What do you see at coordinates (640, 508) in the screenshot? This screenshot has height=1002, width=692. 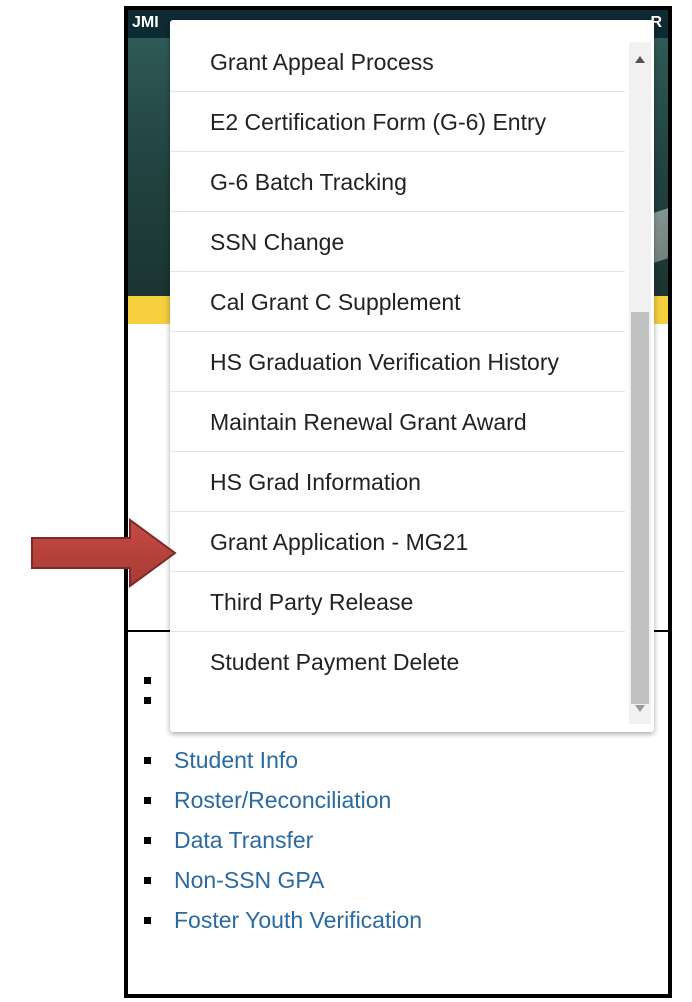 I see `scrollbar-thumb` at bounding box center [640, 508].